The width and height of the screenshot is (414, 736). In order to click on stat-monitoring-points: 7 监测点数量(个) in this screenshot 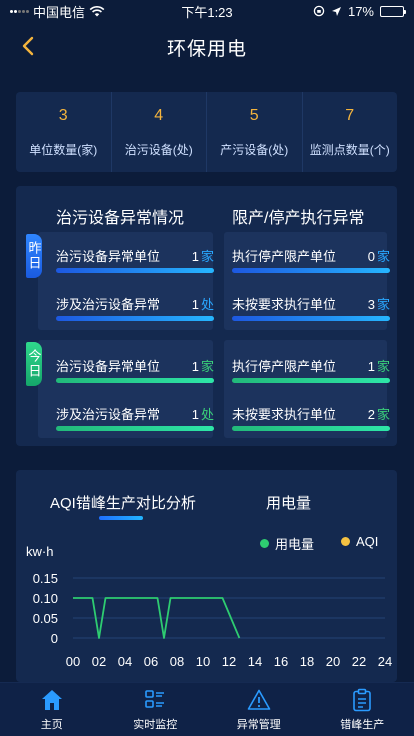, I will do `click(350, 132)`.